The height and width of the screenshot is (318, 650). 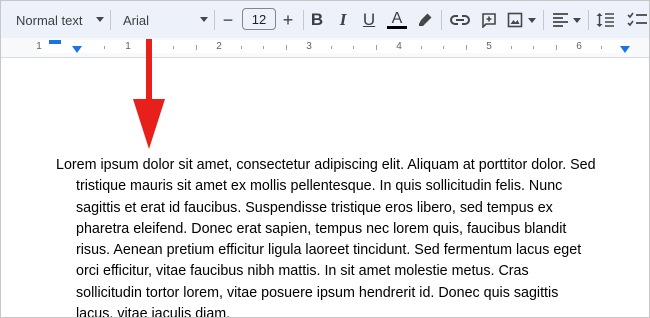 What do you see at coordinates (55, 42) in the screenshot?
I see `first-line-indent-marker` at bounding box center [55, 42].